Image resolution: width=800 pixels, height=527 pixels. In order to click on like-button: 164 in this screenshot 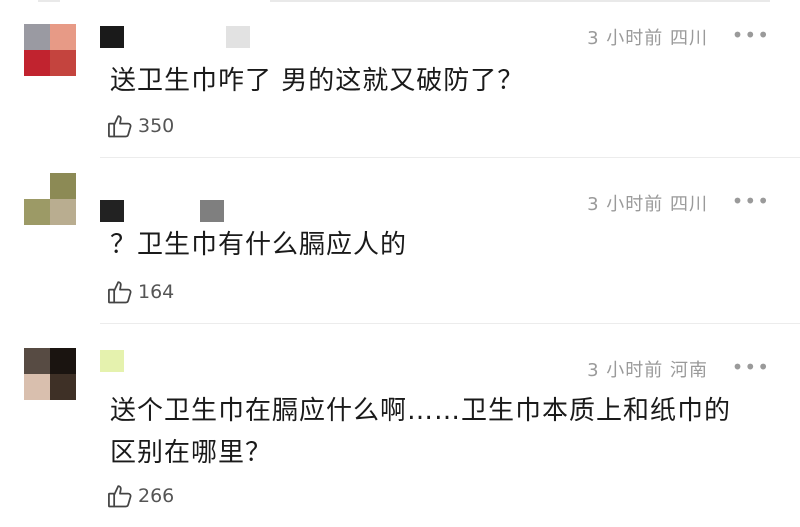, I will do `click(140, 292)`.